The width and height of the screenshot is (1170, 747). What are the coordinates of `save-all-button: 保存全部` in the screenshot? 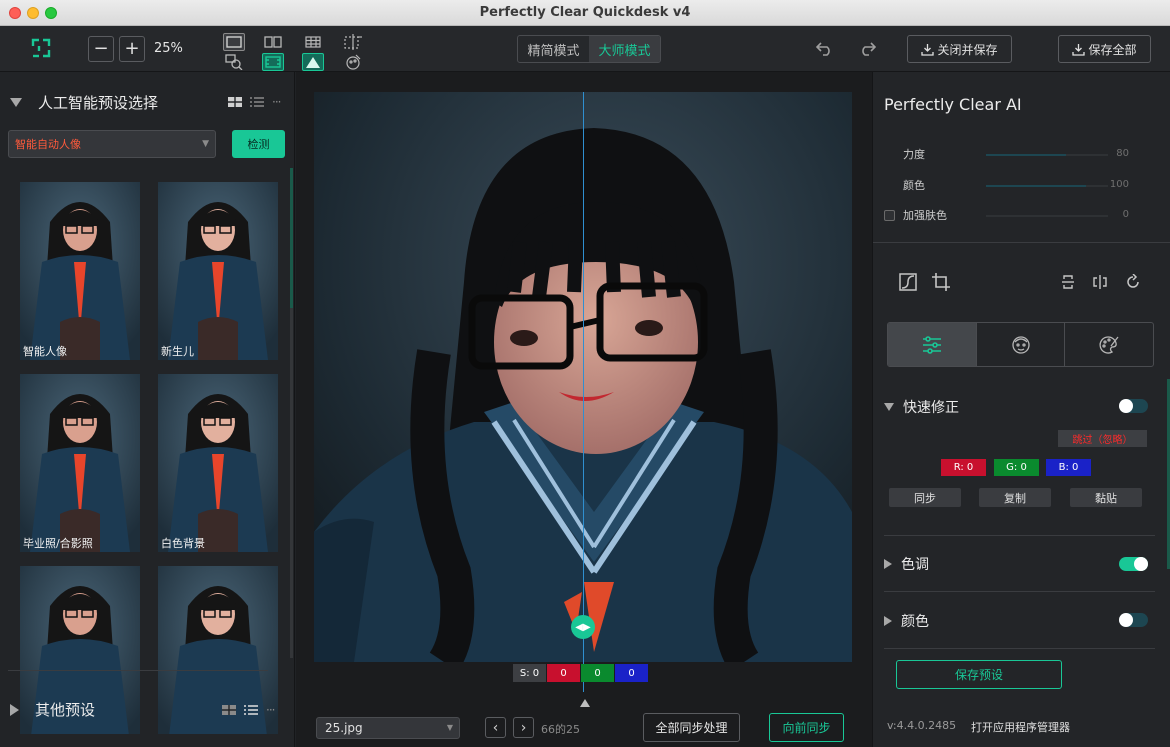 It's located at (1104, 49).